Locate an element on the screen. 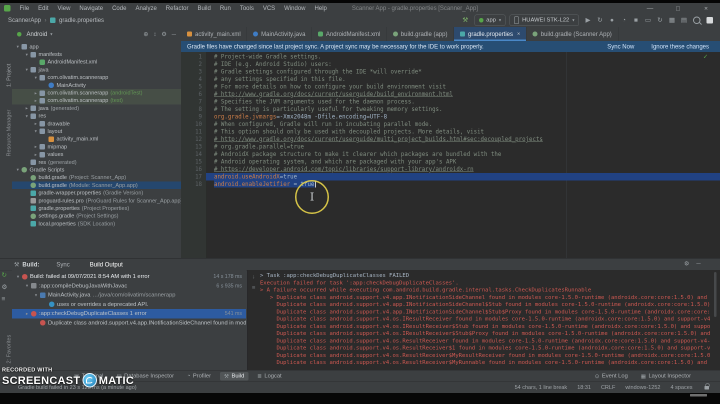 The height and width of the screenshot is (404, 720). tree-item: res (generated) is located at coordinates (96, 162).